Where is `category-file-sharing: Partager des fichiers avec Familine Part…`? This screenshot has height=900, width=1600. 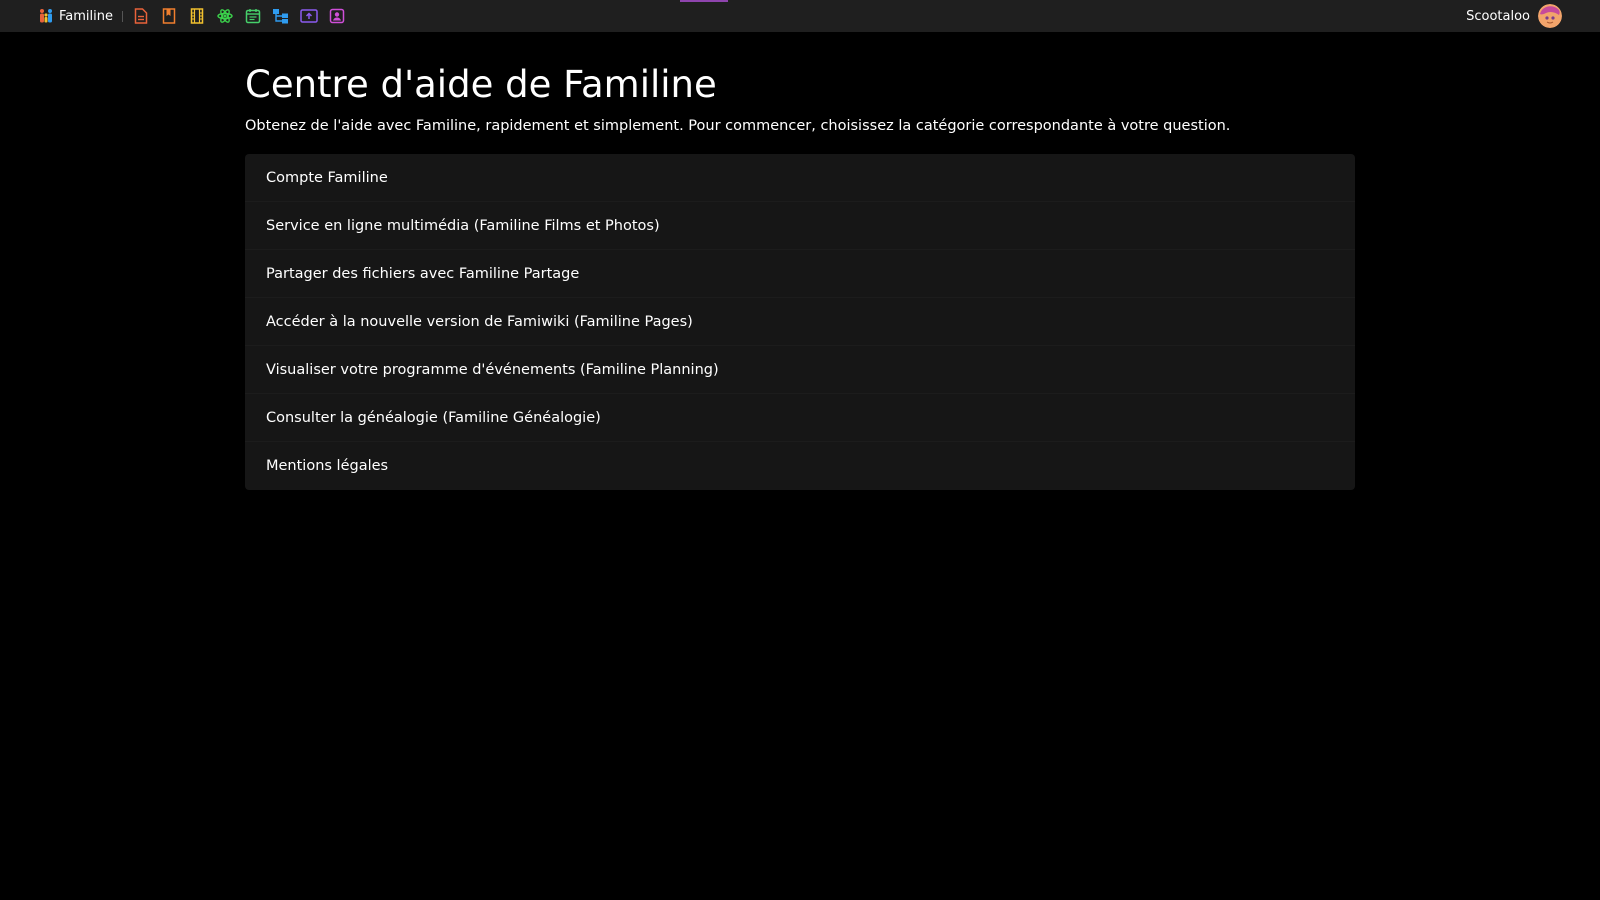
category-file-sharing: Partager des fichiers avec Familine Part… is located at coordinates (800, 274).